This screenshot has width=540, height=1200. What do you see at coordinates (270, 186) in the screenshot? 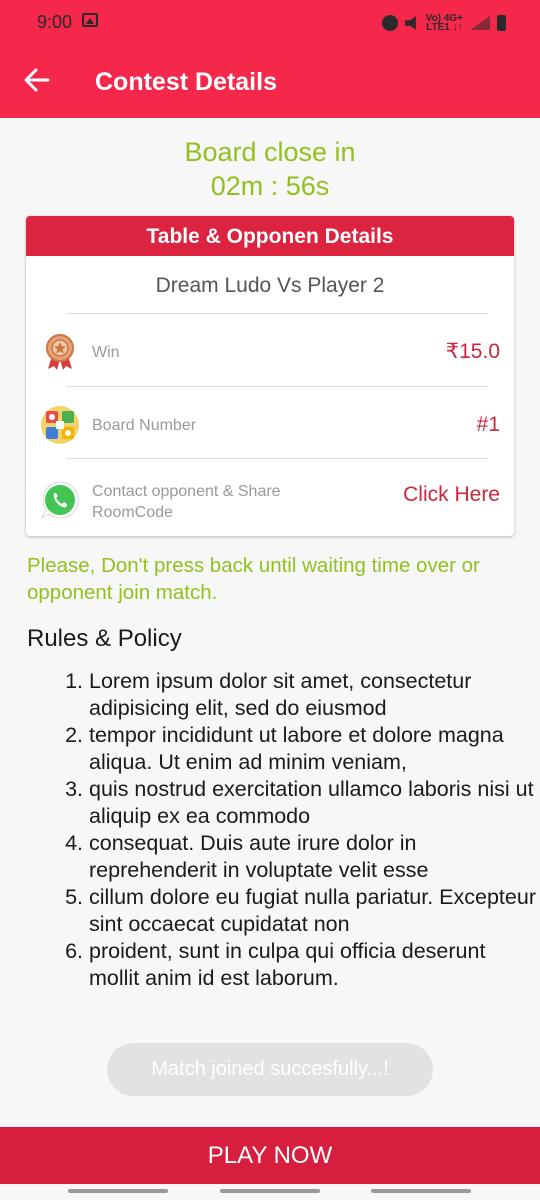
I see `countdown-timer: 02m : 56s` at bounding box center [270, 186].